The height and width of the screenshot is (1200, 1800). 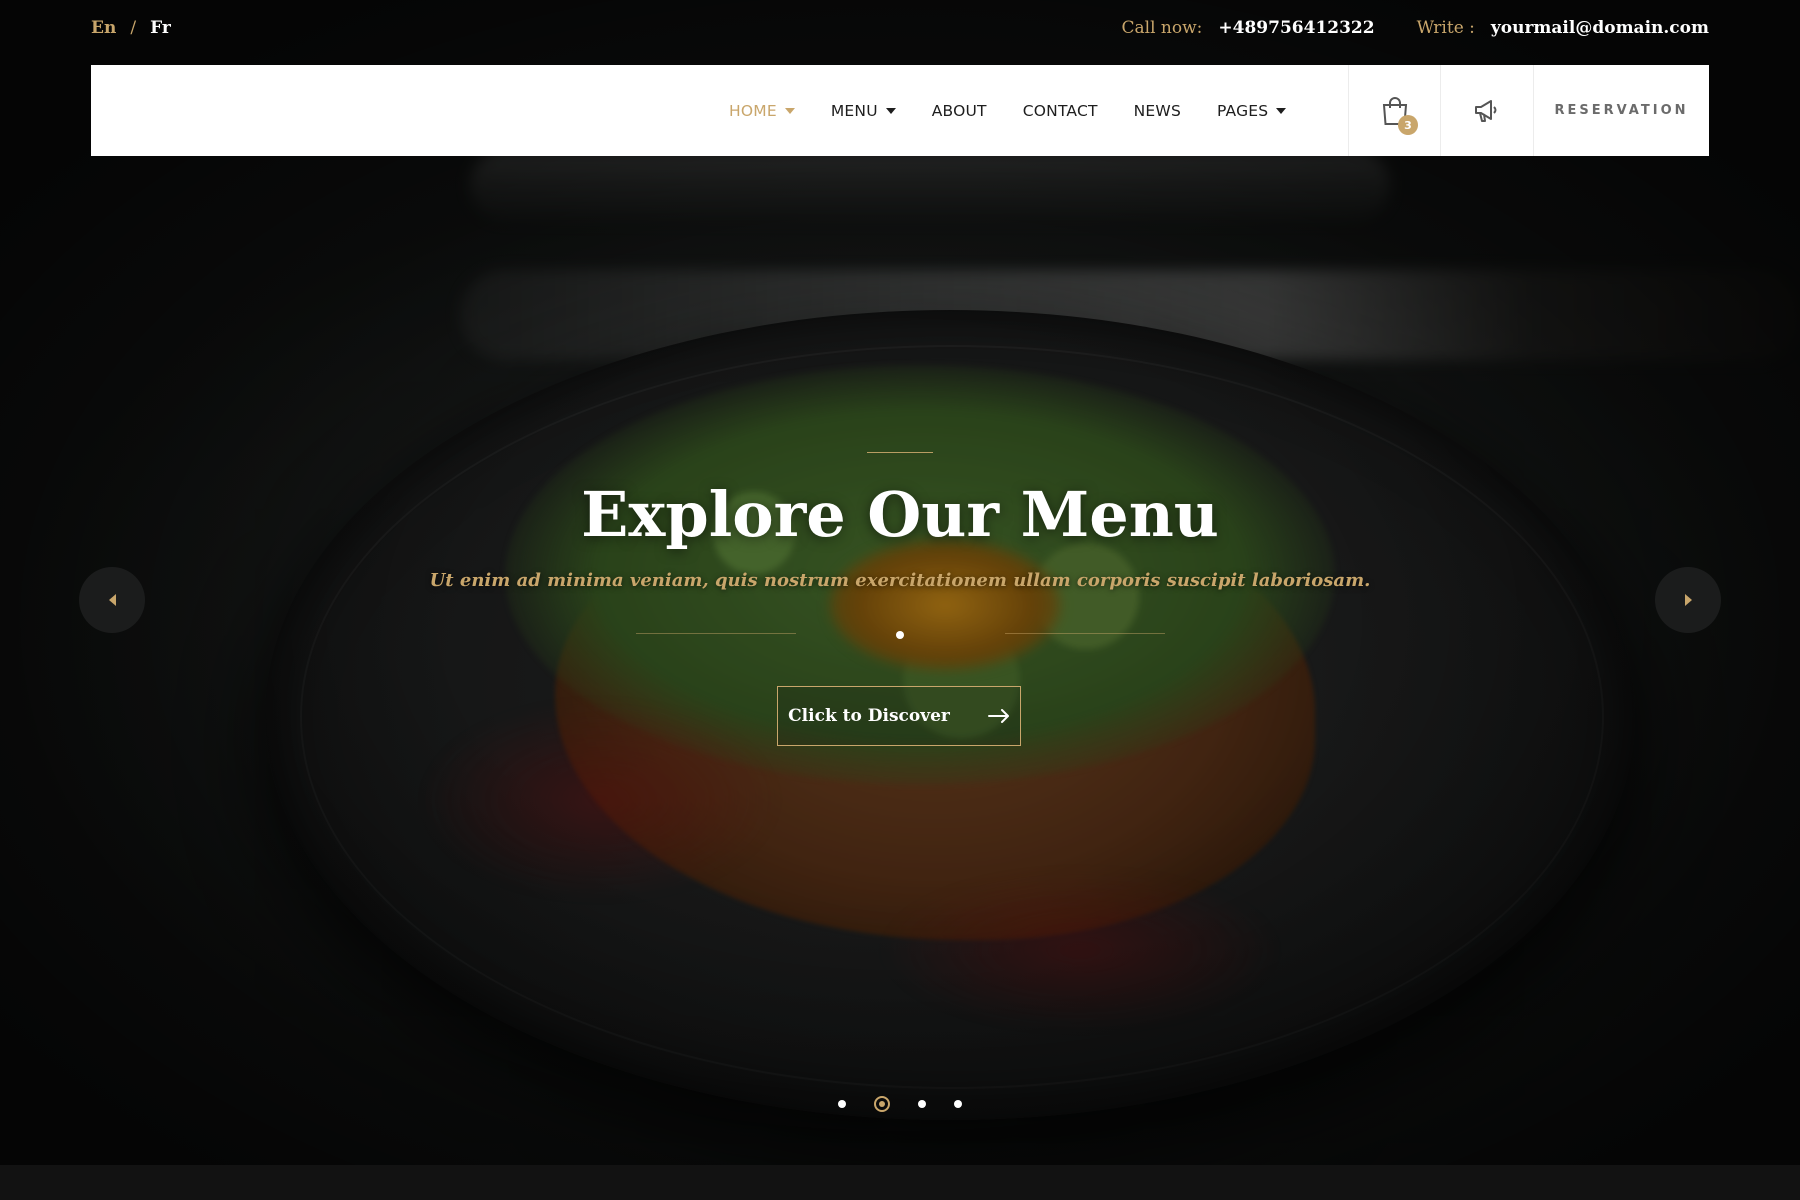 I want to click on nav-item-about: ABOUT, so click(x=959, y=111).